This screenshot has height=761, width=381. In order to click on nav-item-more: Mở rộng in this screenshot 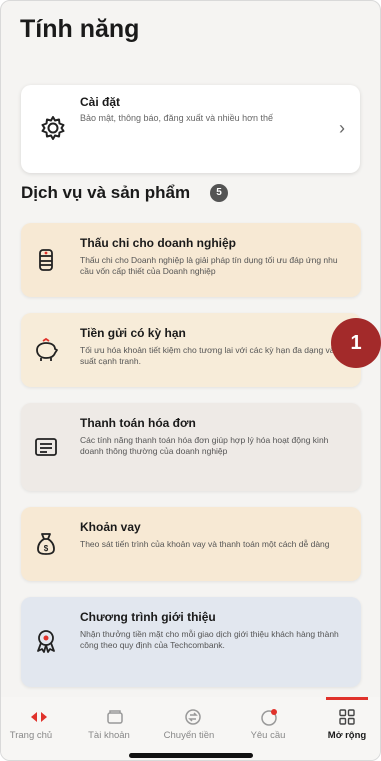, I will do `click(342, 728)`.